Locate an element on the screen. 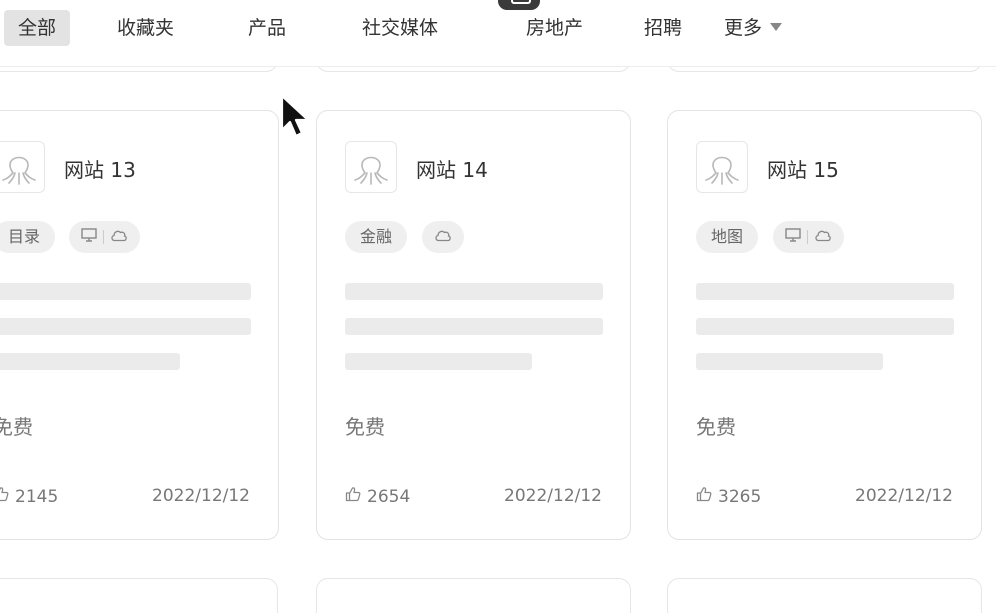  tab-real-estate: 房地产 is located at coordinates (554, 28).